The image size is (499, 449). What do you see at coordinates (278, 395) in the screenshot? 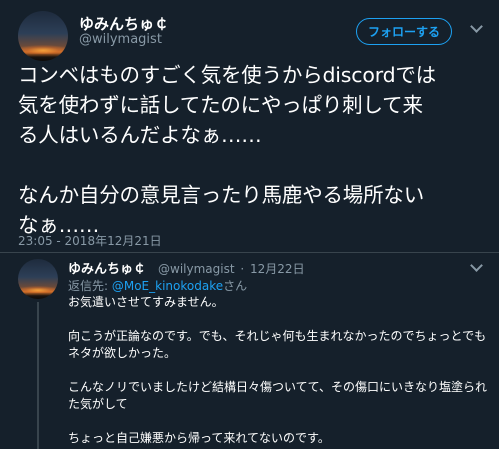
I see `reply-paragraph: こんなノリでいましたけど結構日々傷ついてて、その傷口にいきなり塩塗られた気がして` at bounding box center [278, 395].